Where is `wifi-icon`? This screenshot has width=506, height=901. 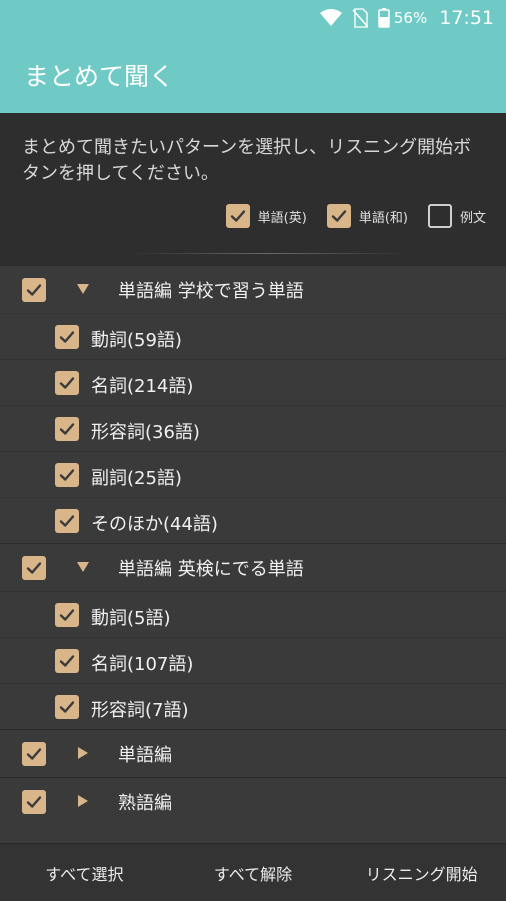
wifi-icon is located at coordinates (330, 18).